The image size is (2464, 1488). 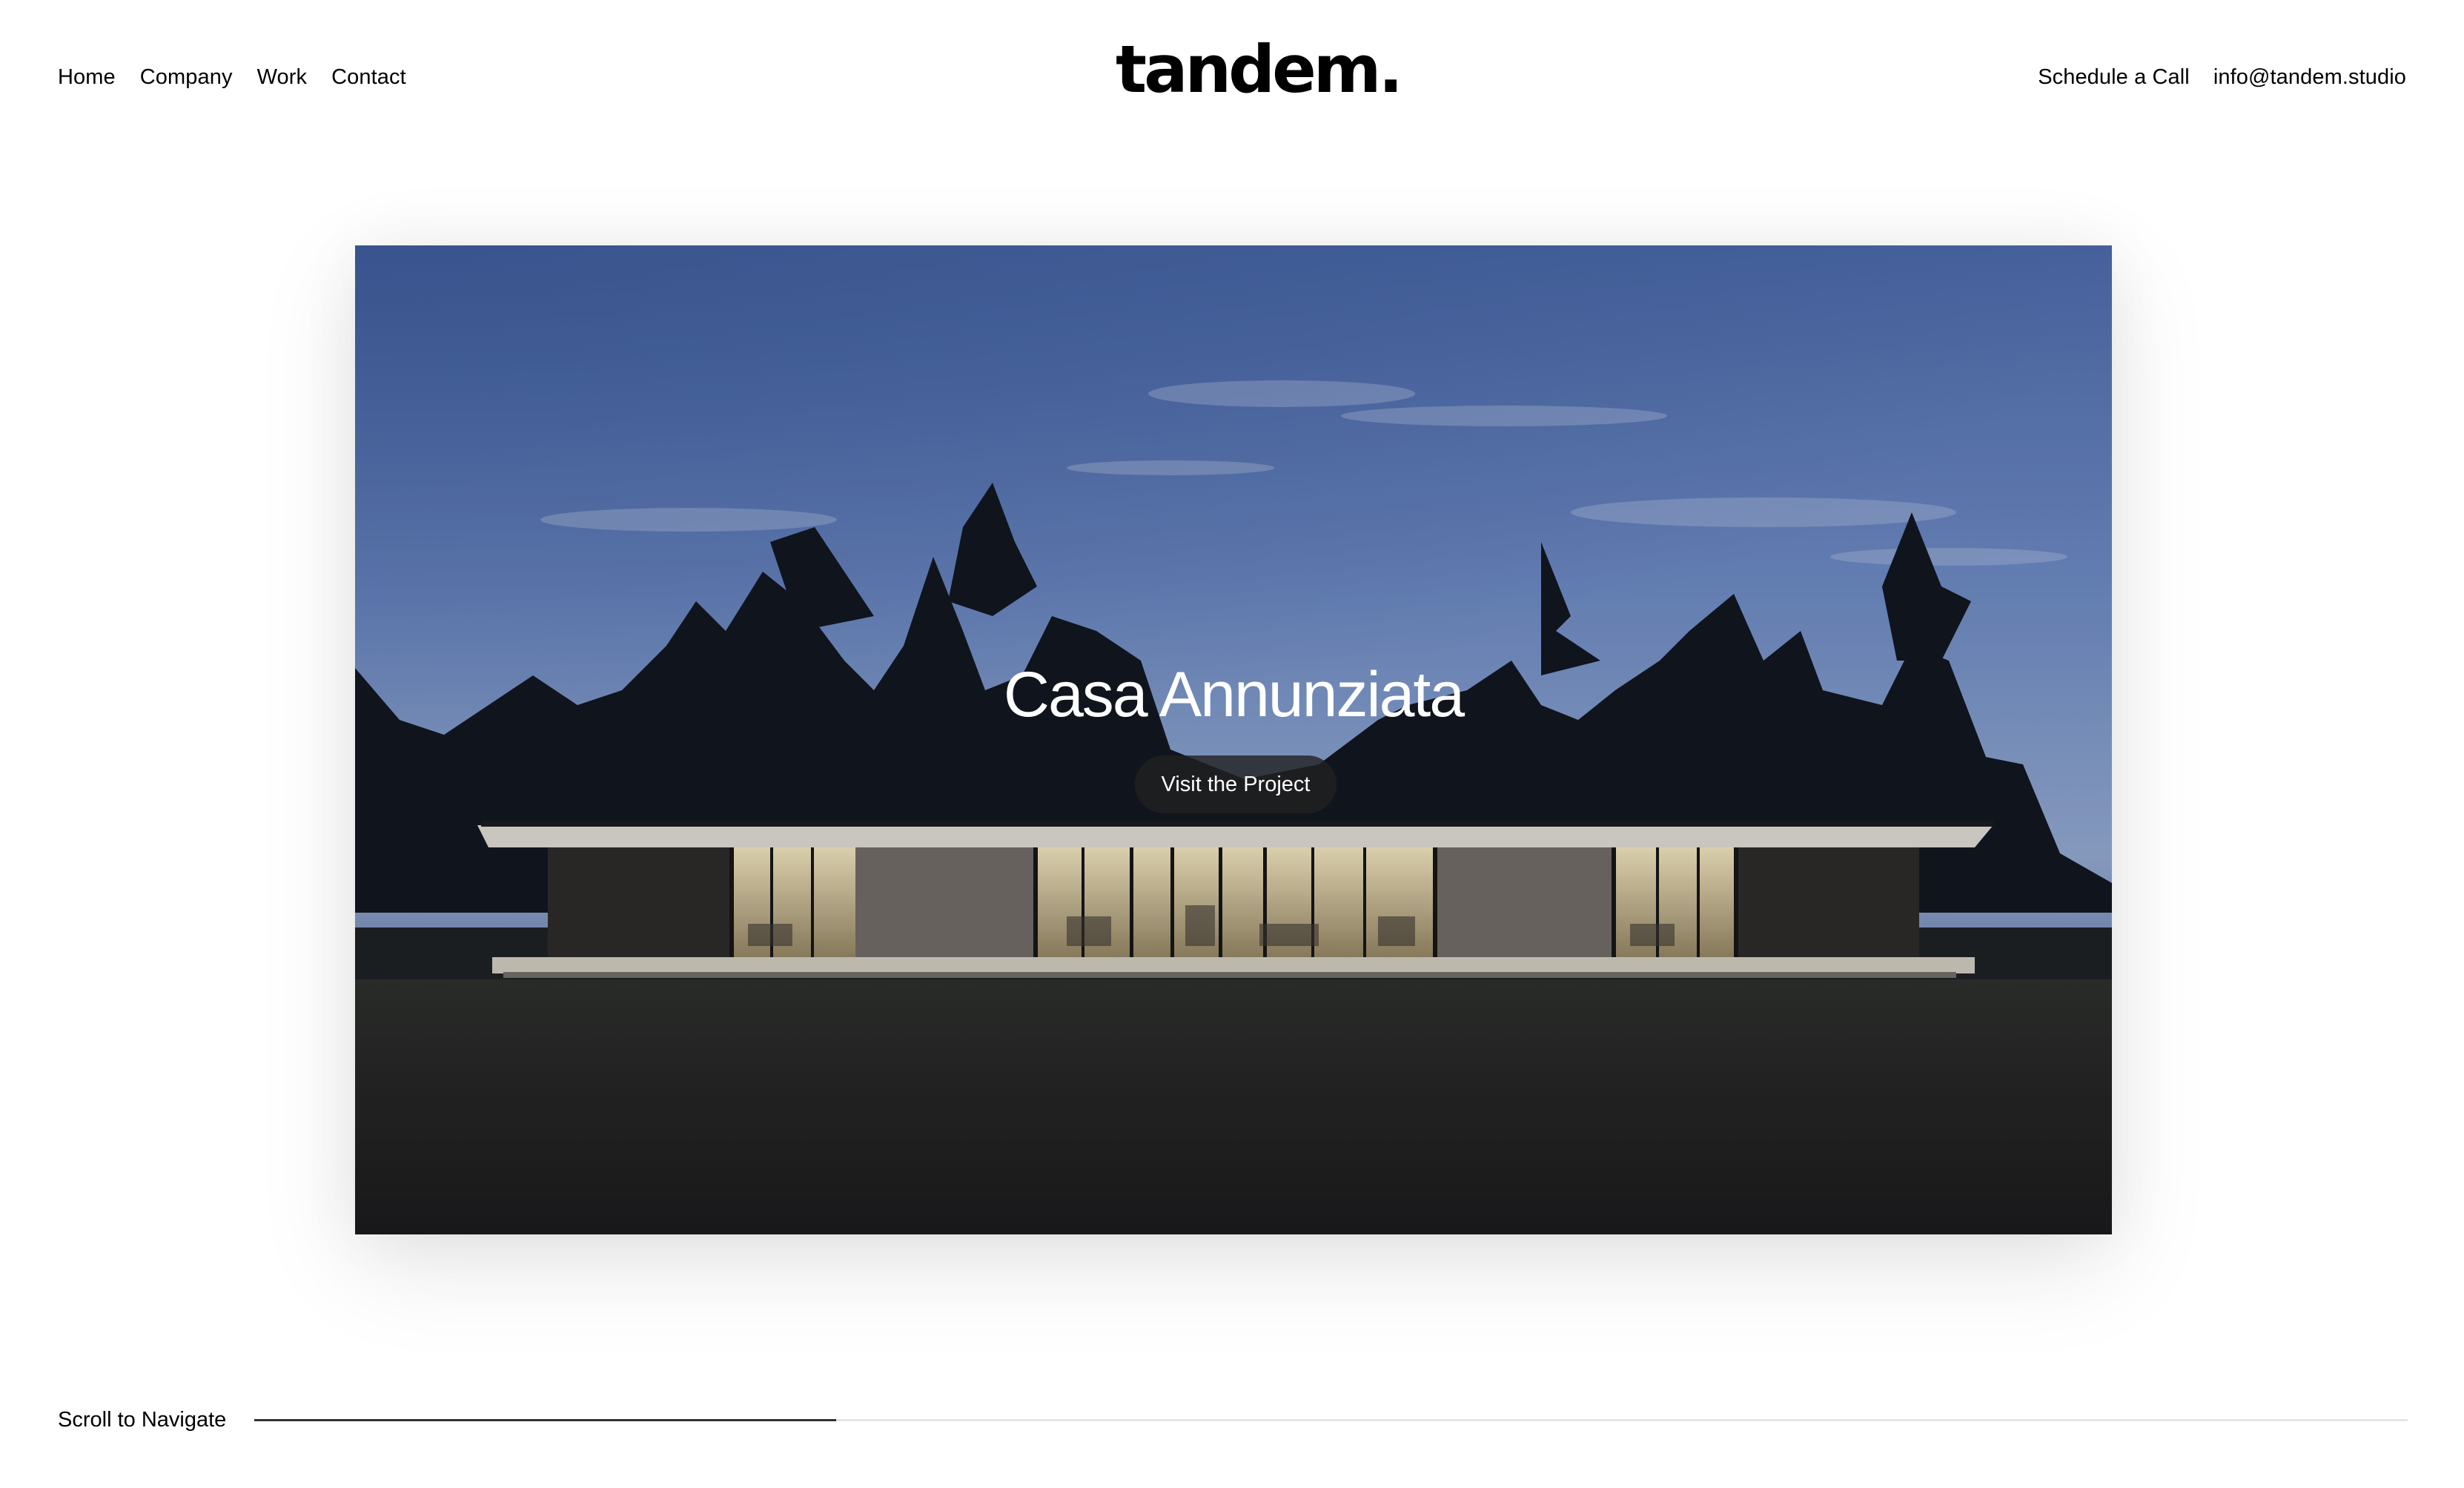 What do you see at coordinates (282, 77) in the screenshot?
I see `nav-work-link: Work` at bounding box center [282, 77].